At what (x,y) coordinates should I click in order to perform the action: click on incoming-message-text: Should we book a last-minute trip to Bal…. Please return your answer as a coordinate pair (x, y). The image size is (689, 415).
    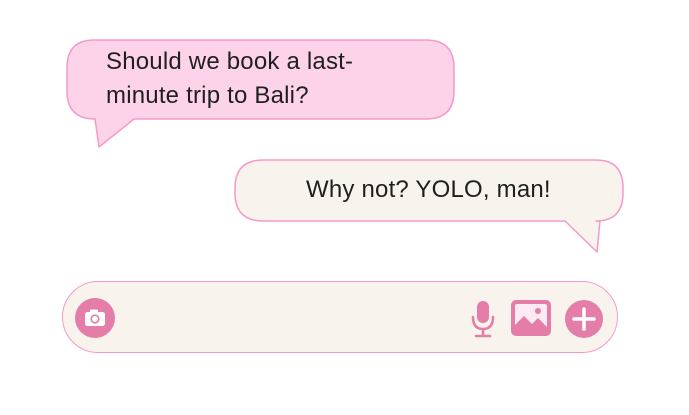
    Looking at the image, I should click on (230, 78).